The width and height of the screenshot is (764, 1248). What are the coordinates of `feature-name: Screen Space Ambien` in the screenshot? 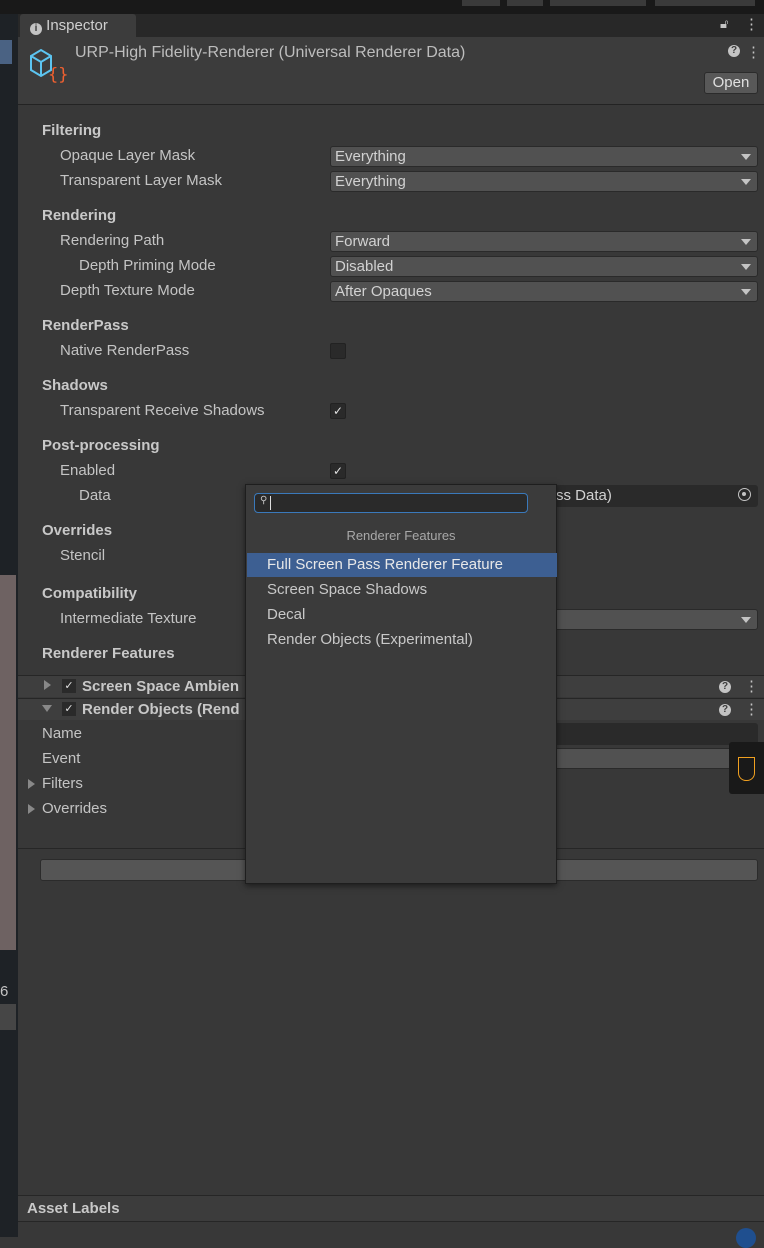 It's located at (161, 686).